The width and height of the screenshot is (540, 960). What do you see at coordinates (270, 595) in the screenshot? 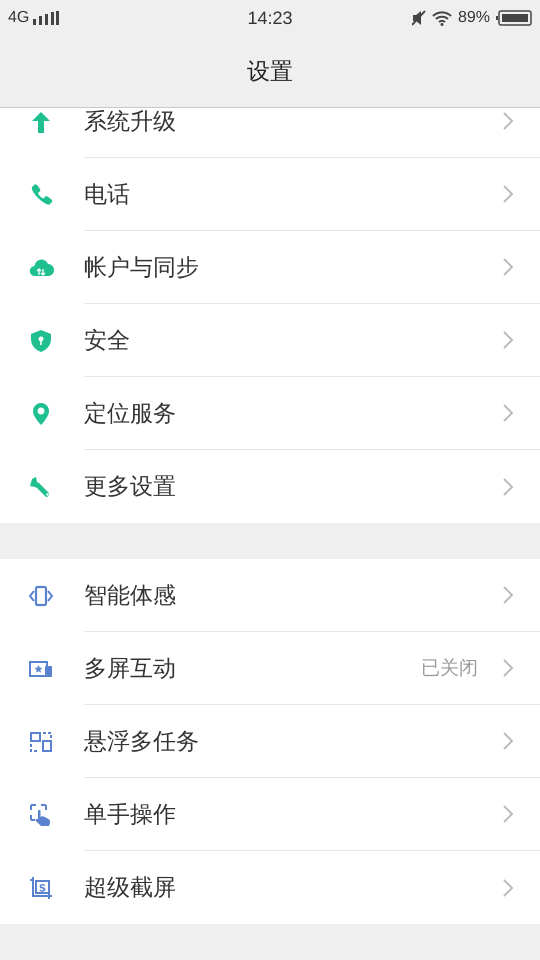
I see `settings-row: 智能体感` at bounding box center [270, 595].